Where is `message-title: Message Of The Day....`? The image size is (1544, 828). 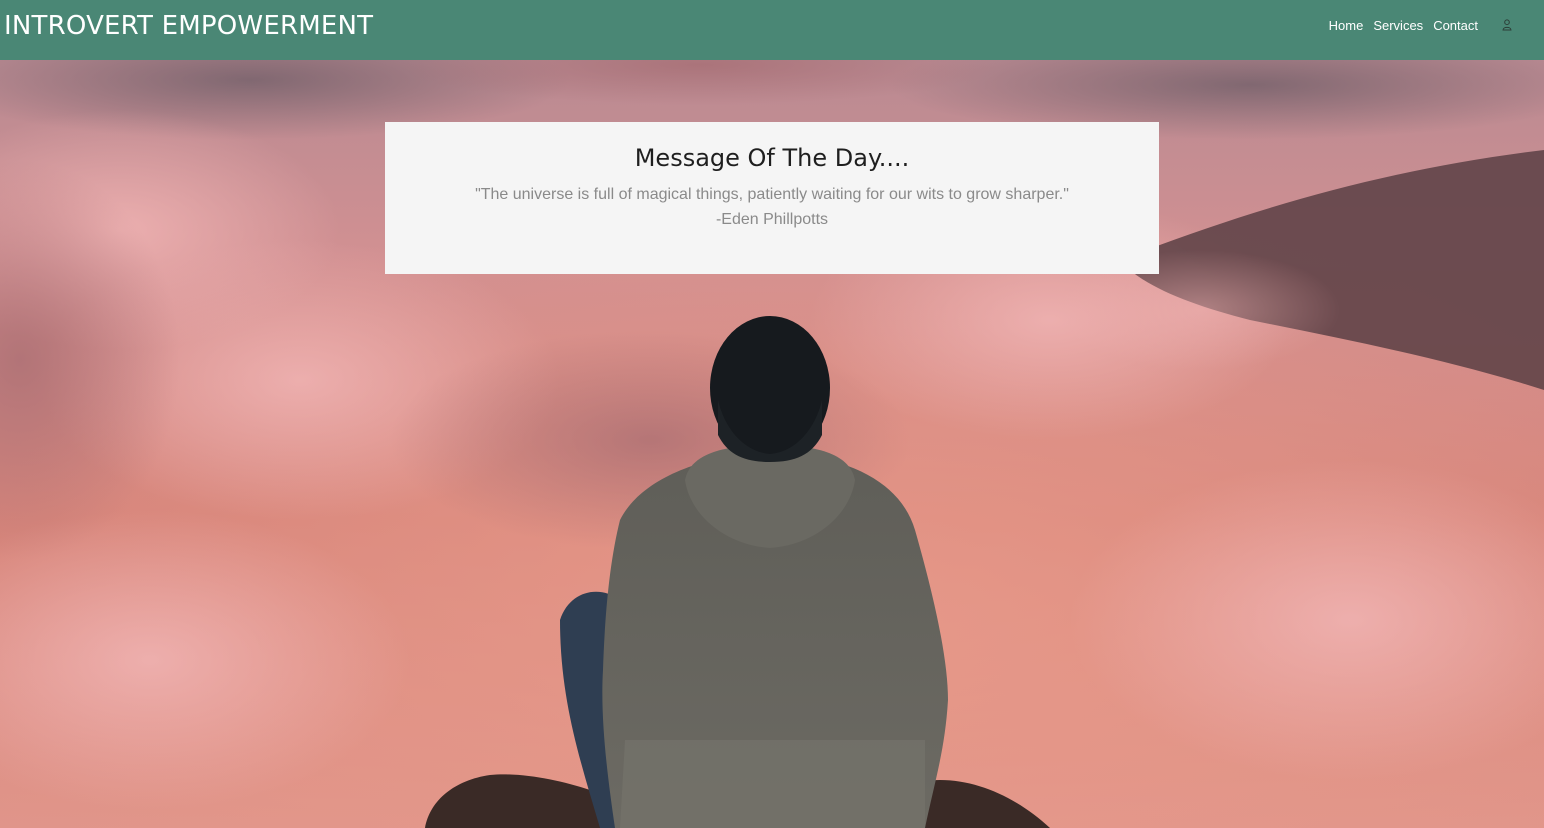 message-title: Message Of The Day.... is located at coordinates (772, 158).